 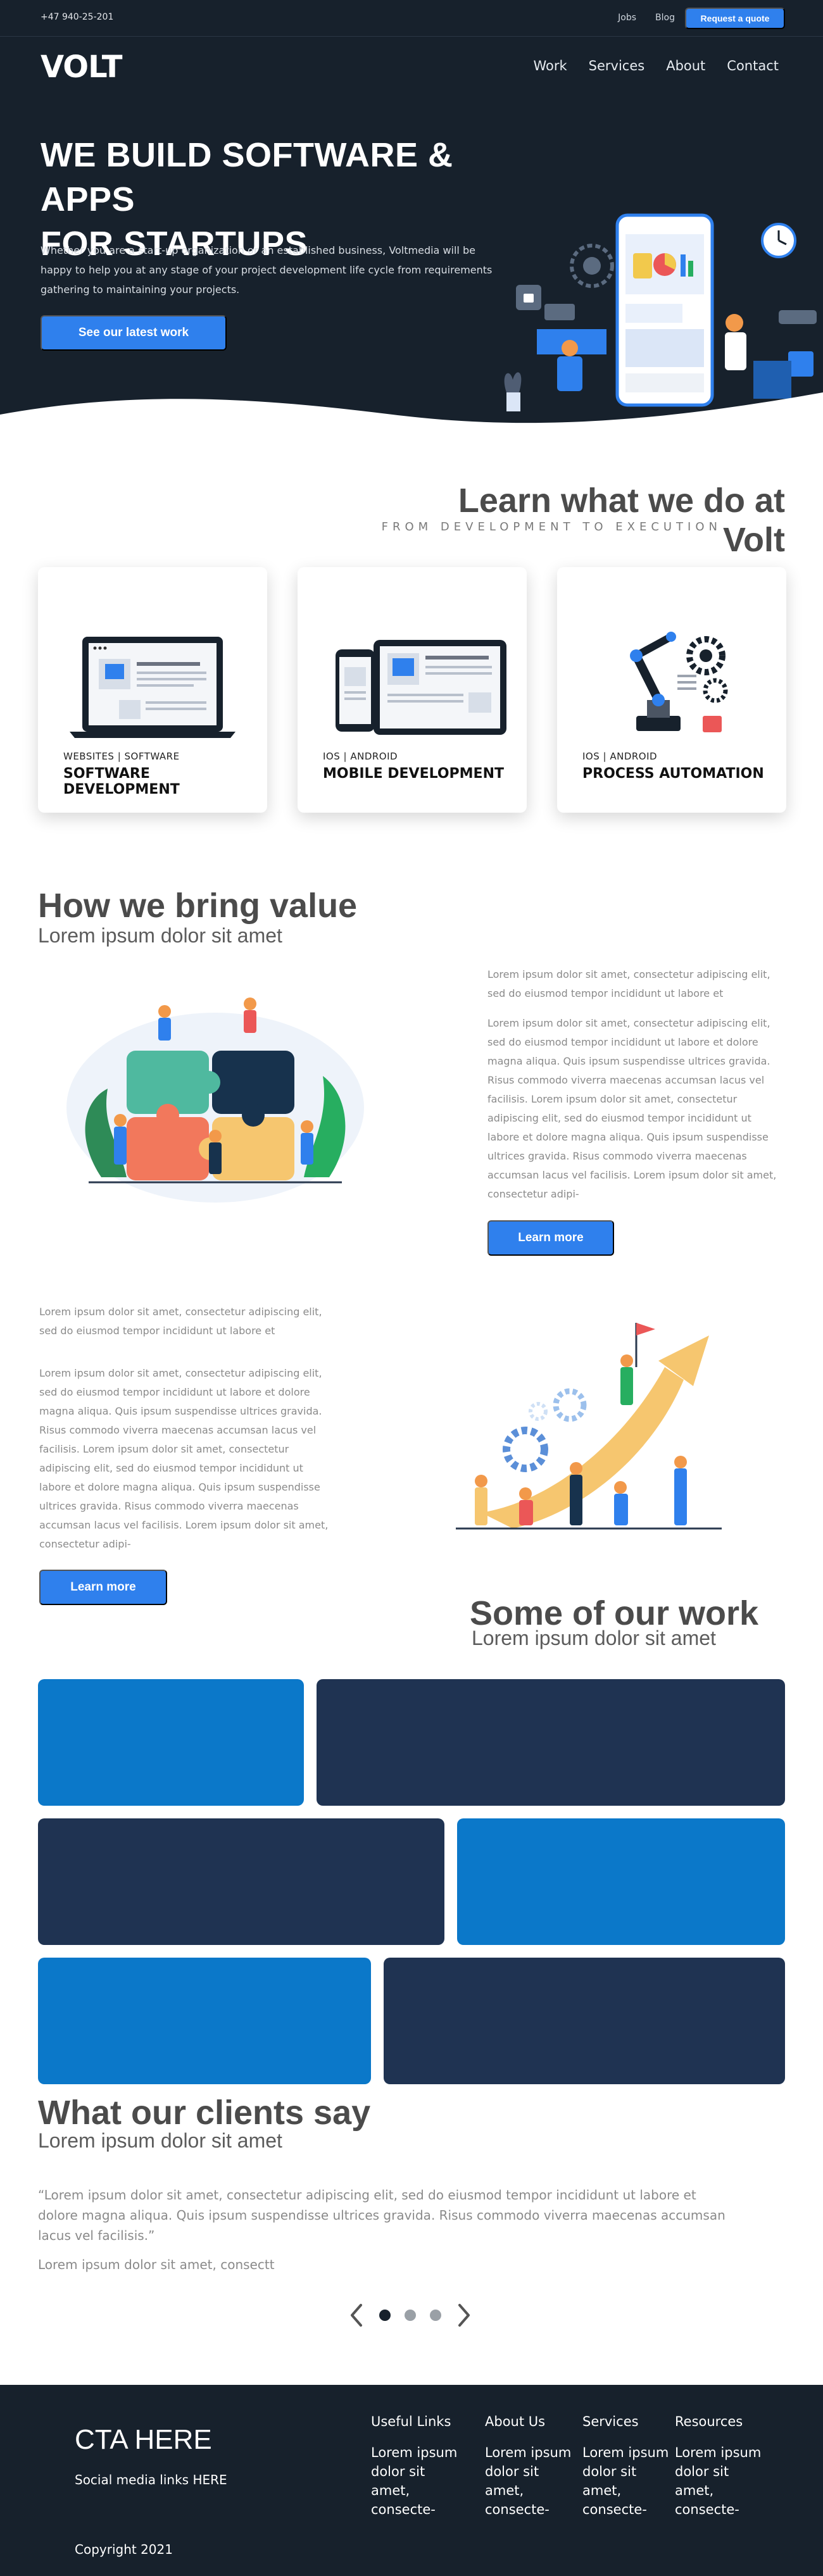 What do you see at coordinates (709, 2421) in the screenshot?
I see `footer-col-heading: Resources` at bounding box center [709, 2421].